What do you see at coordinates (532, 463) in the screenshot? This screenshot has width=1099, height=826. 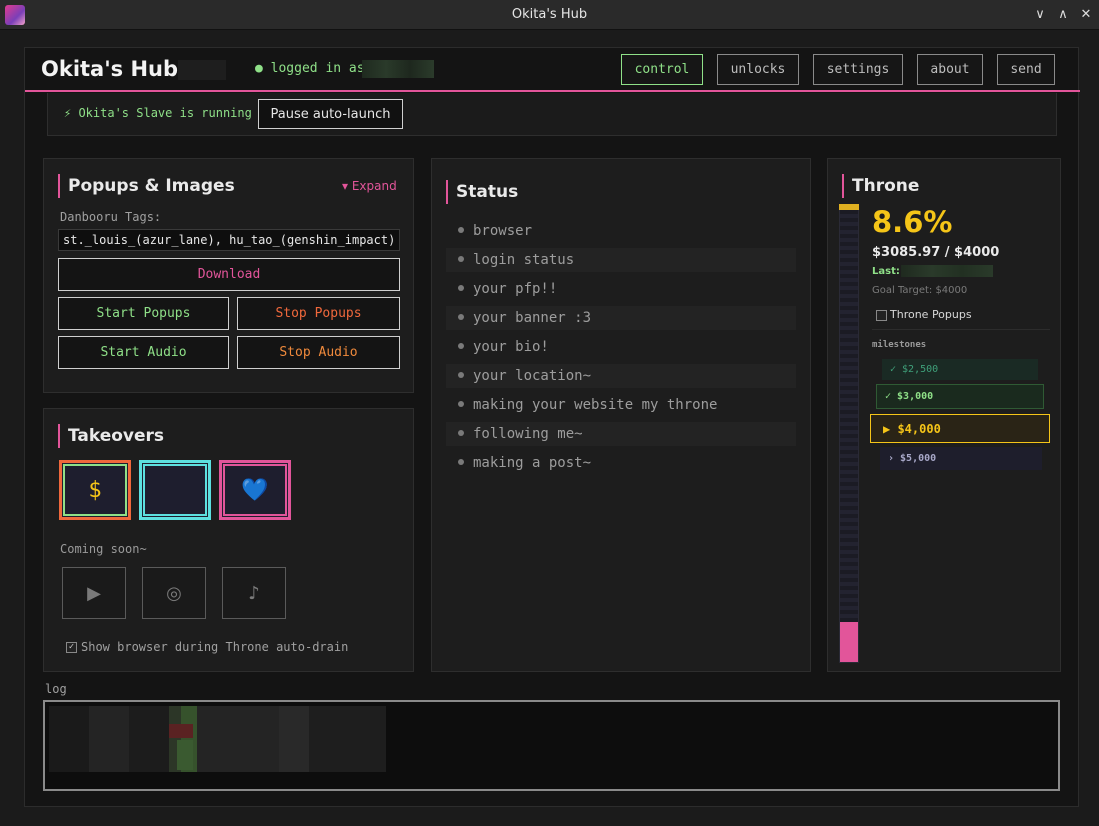 I see `status-item-label: making a post~` at bounding box center [532, 463].